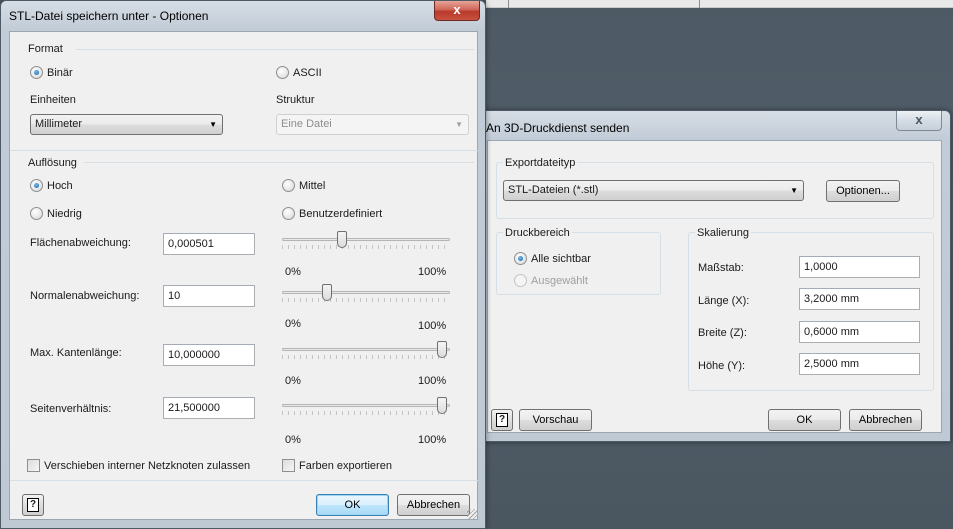  I want to click on medium-label: Mittel, so click(312, 185).